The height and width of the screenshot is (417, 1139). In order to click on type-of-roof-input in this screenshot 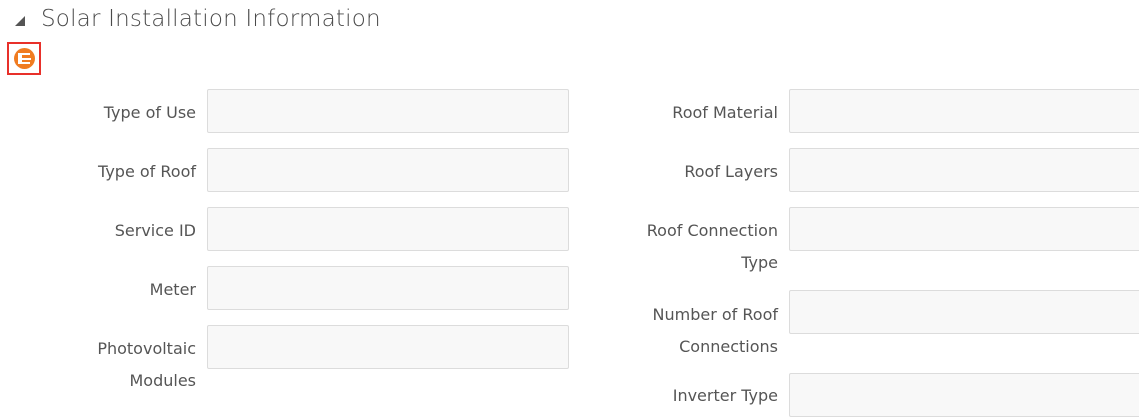, I will do `click(388, 170)`.